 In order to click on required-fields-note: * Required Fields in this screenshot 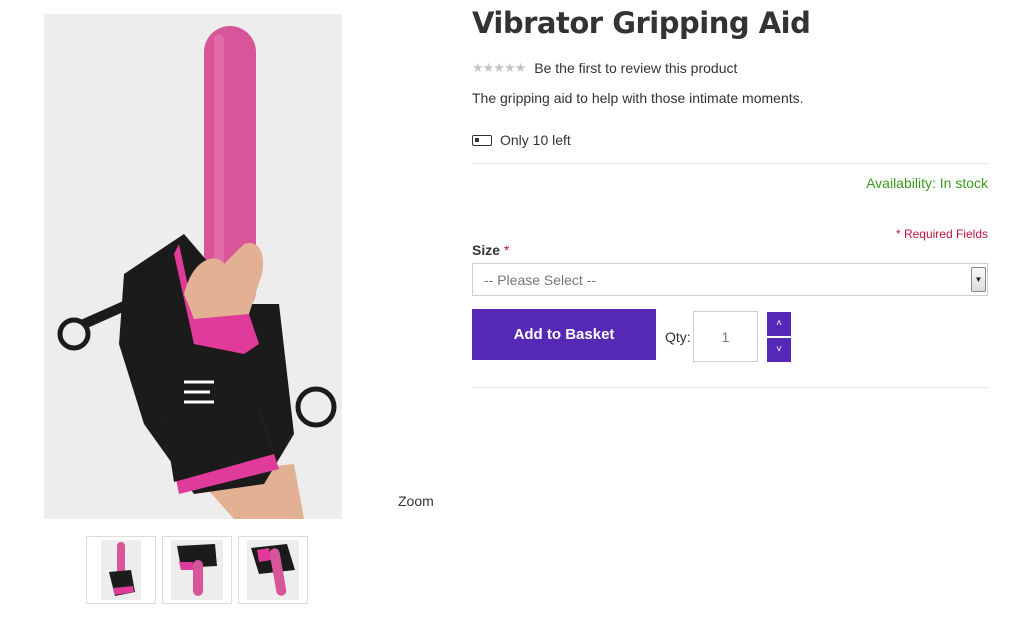, I will do `click(941, 234)`.